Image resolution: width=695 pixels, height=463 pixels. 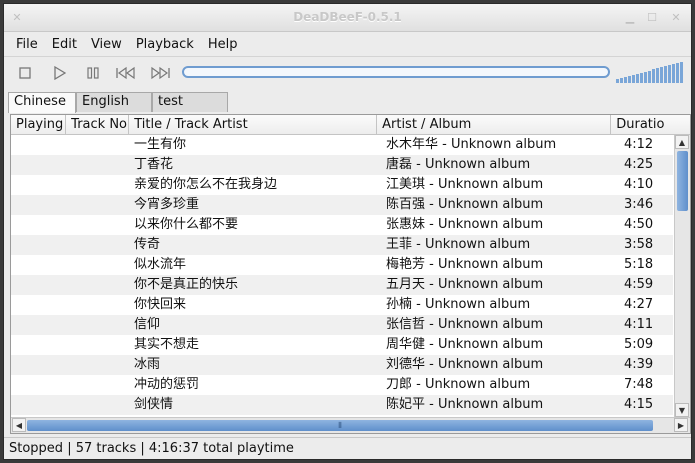 I want to click on track-title: 剑侠情, so click(x=154, y=404).